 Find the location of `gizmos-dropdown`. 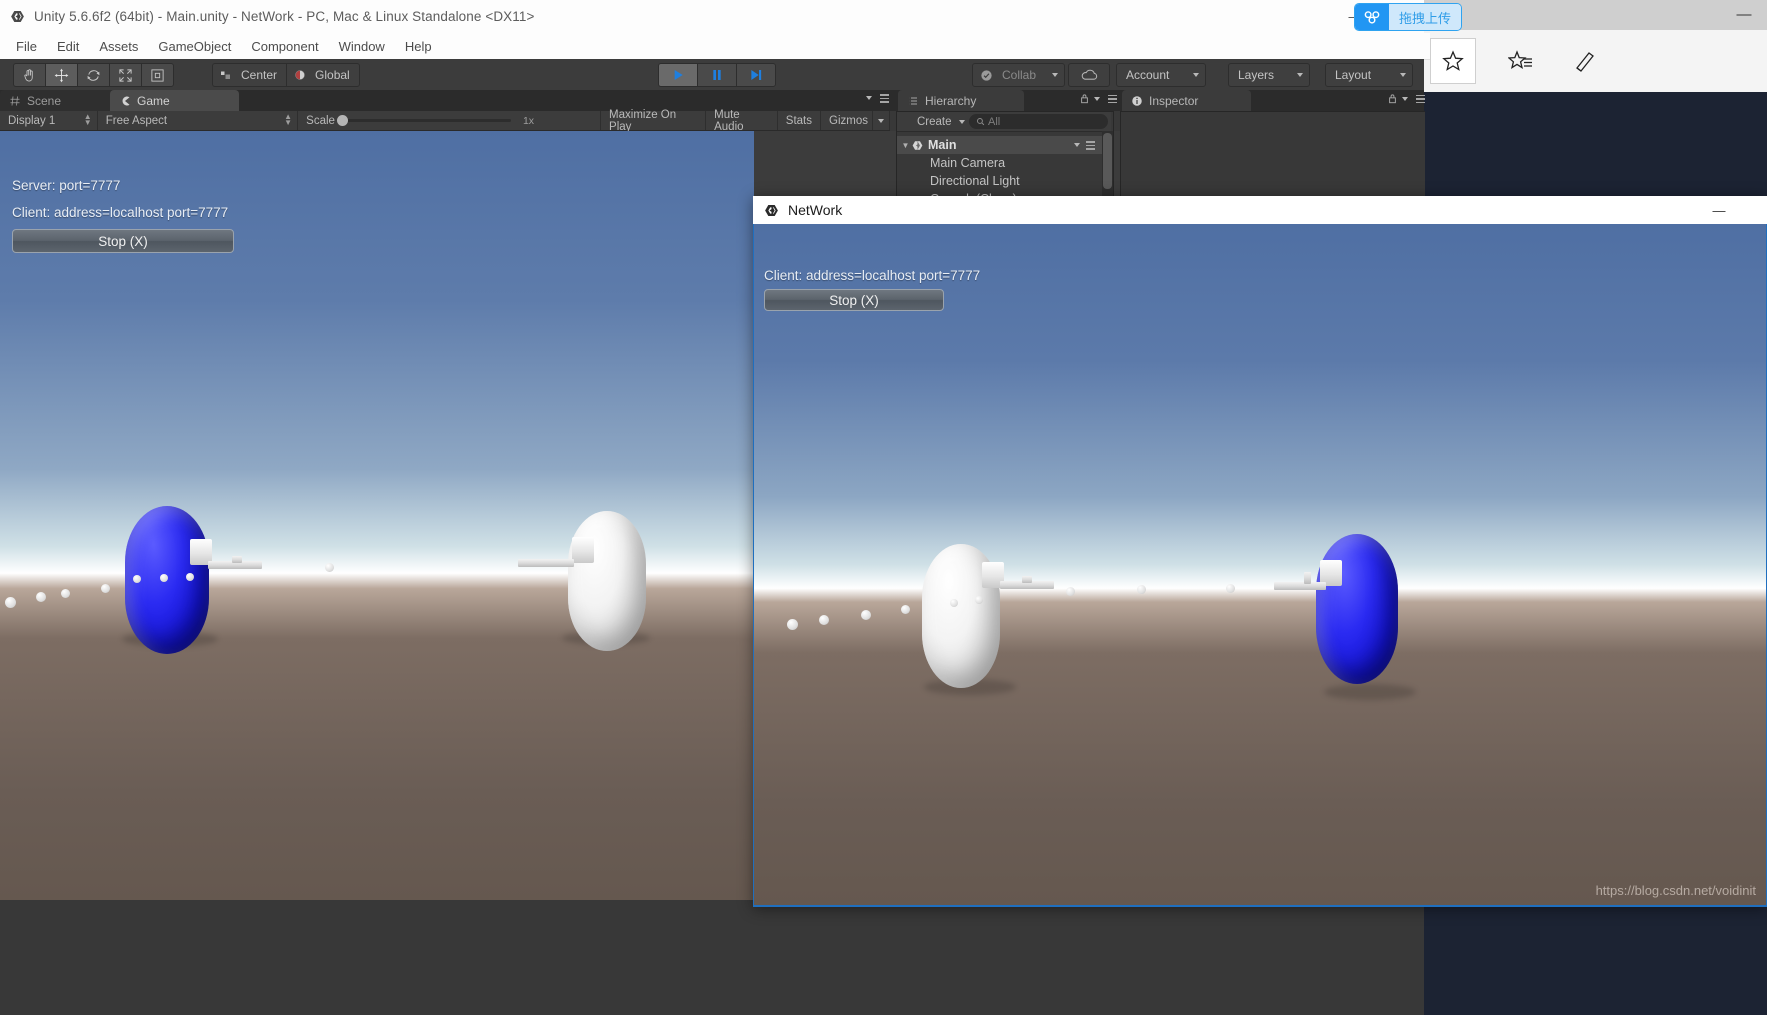

gizmos-dropdown is located at coordinates (881, 120).